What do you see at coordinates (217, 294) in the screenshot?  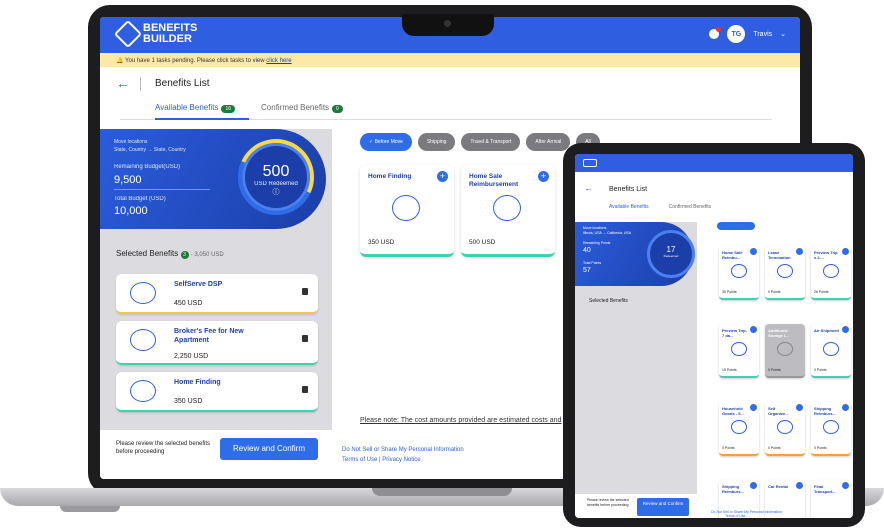 I see `selected-item: SelfServe DSP 450 USD` at bounding box center [217, 294].